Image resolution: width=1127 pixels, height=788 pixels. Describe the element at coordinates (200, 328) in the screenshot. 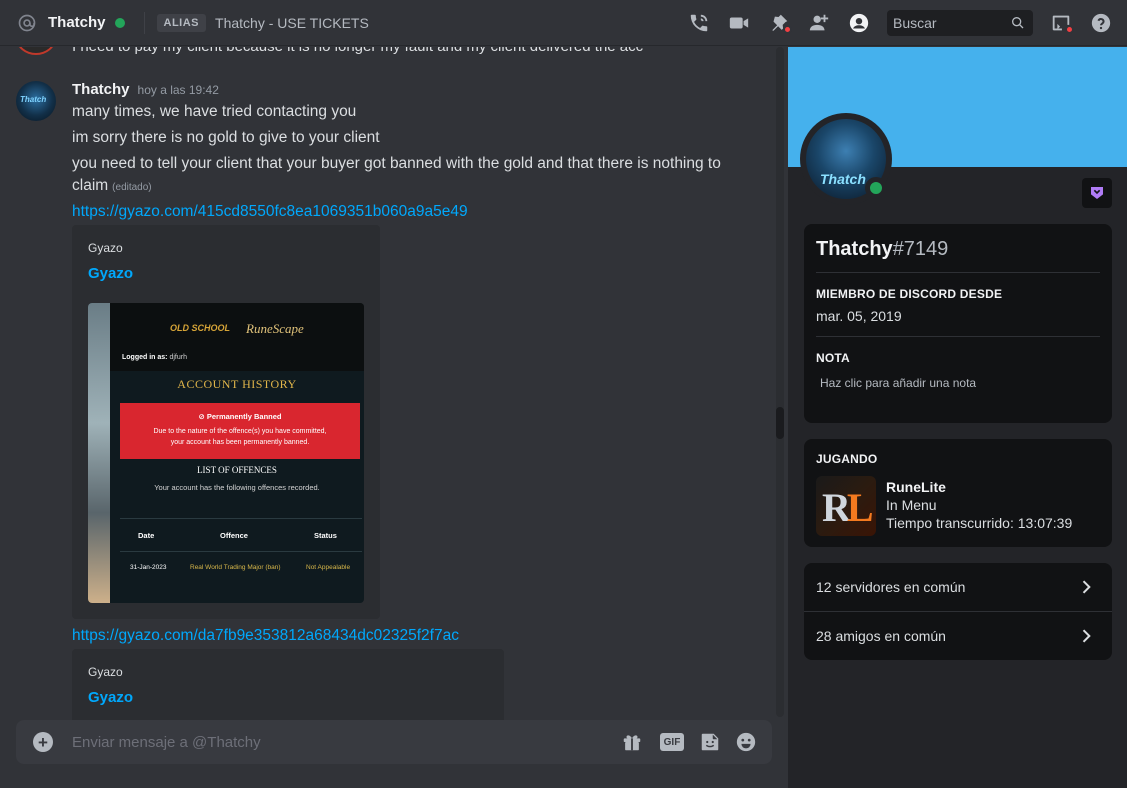

I see `osrs-logo: OLD SCHOOL` at that location.